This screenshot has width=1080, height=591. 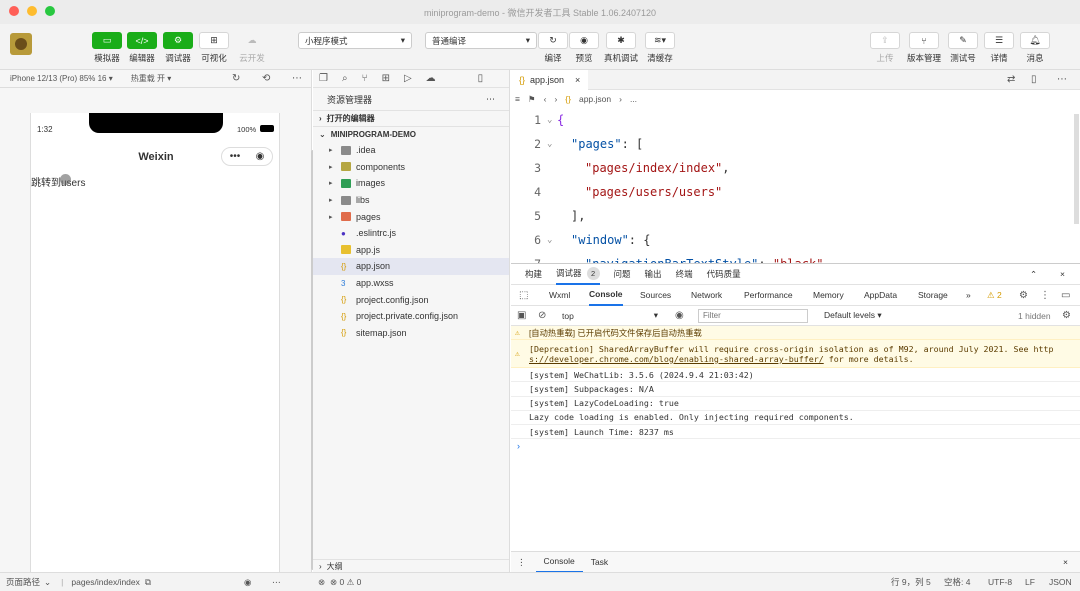 What do you see at coordinates (559, 562) in the screenshot?
I see `tab-console: Console` at bounding box center [559, 562].